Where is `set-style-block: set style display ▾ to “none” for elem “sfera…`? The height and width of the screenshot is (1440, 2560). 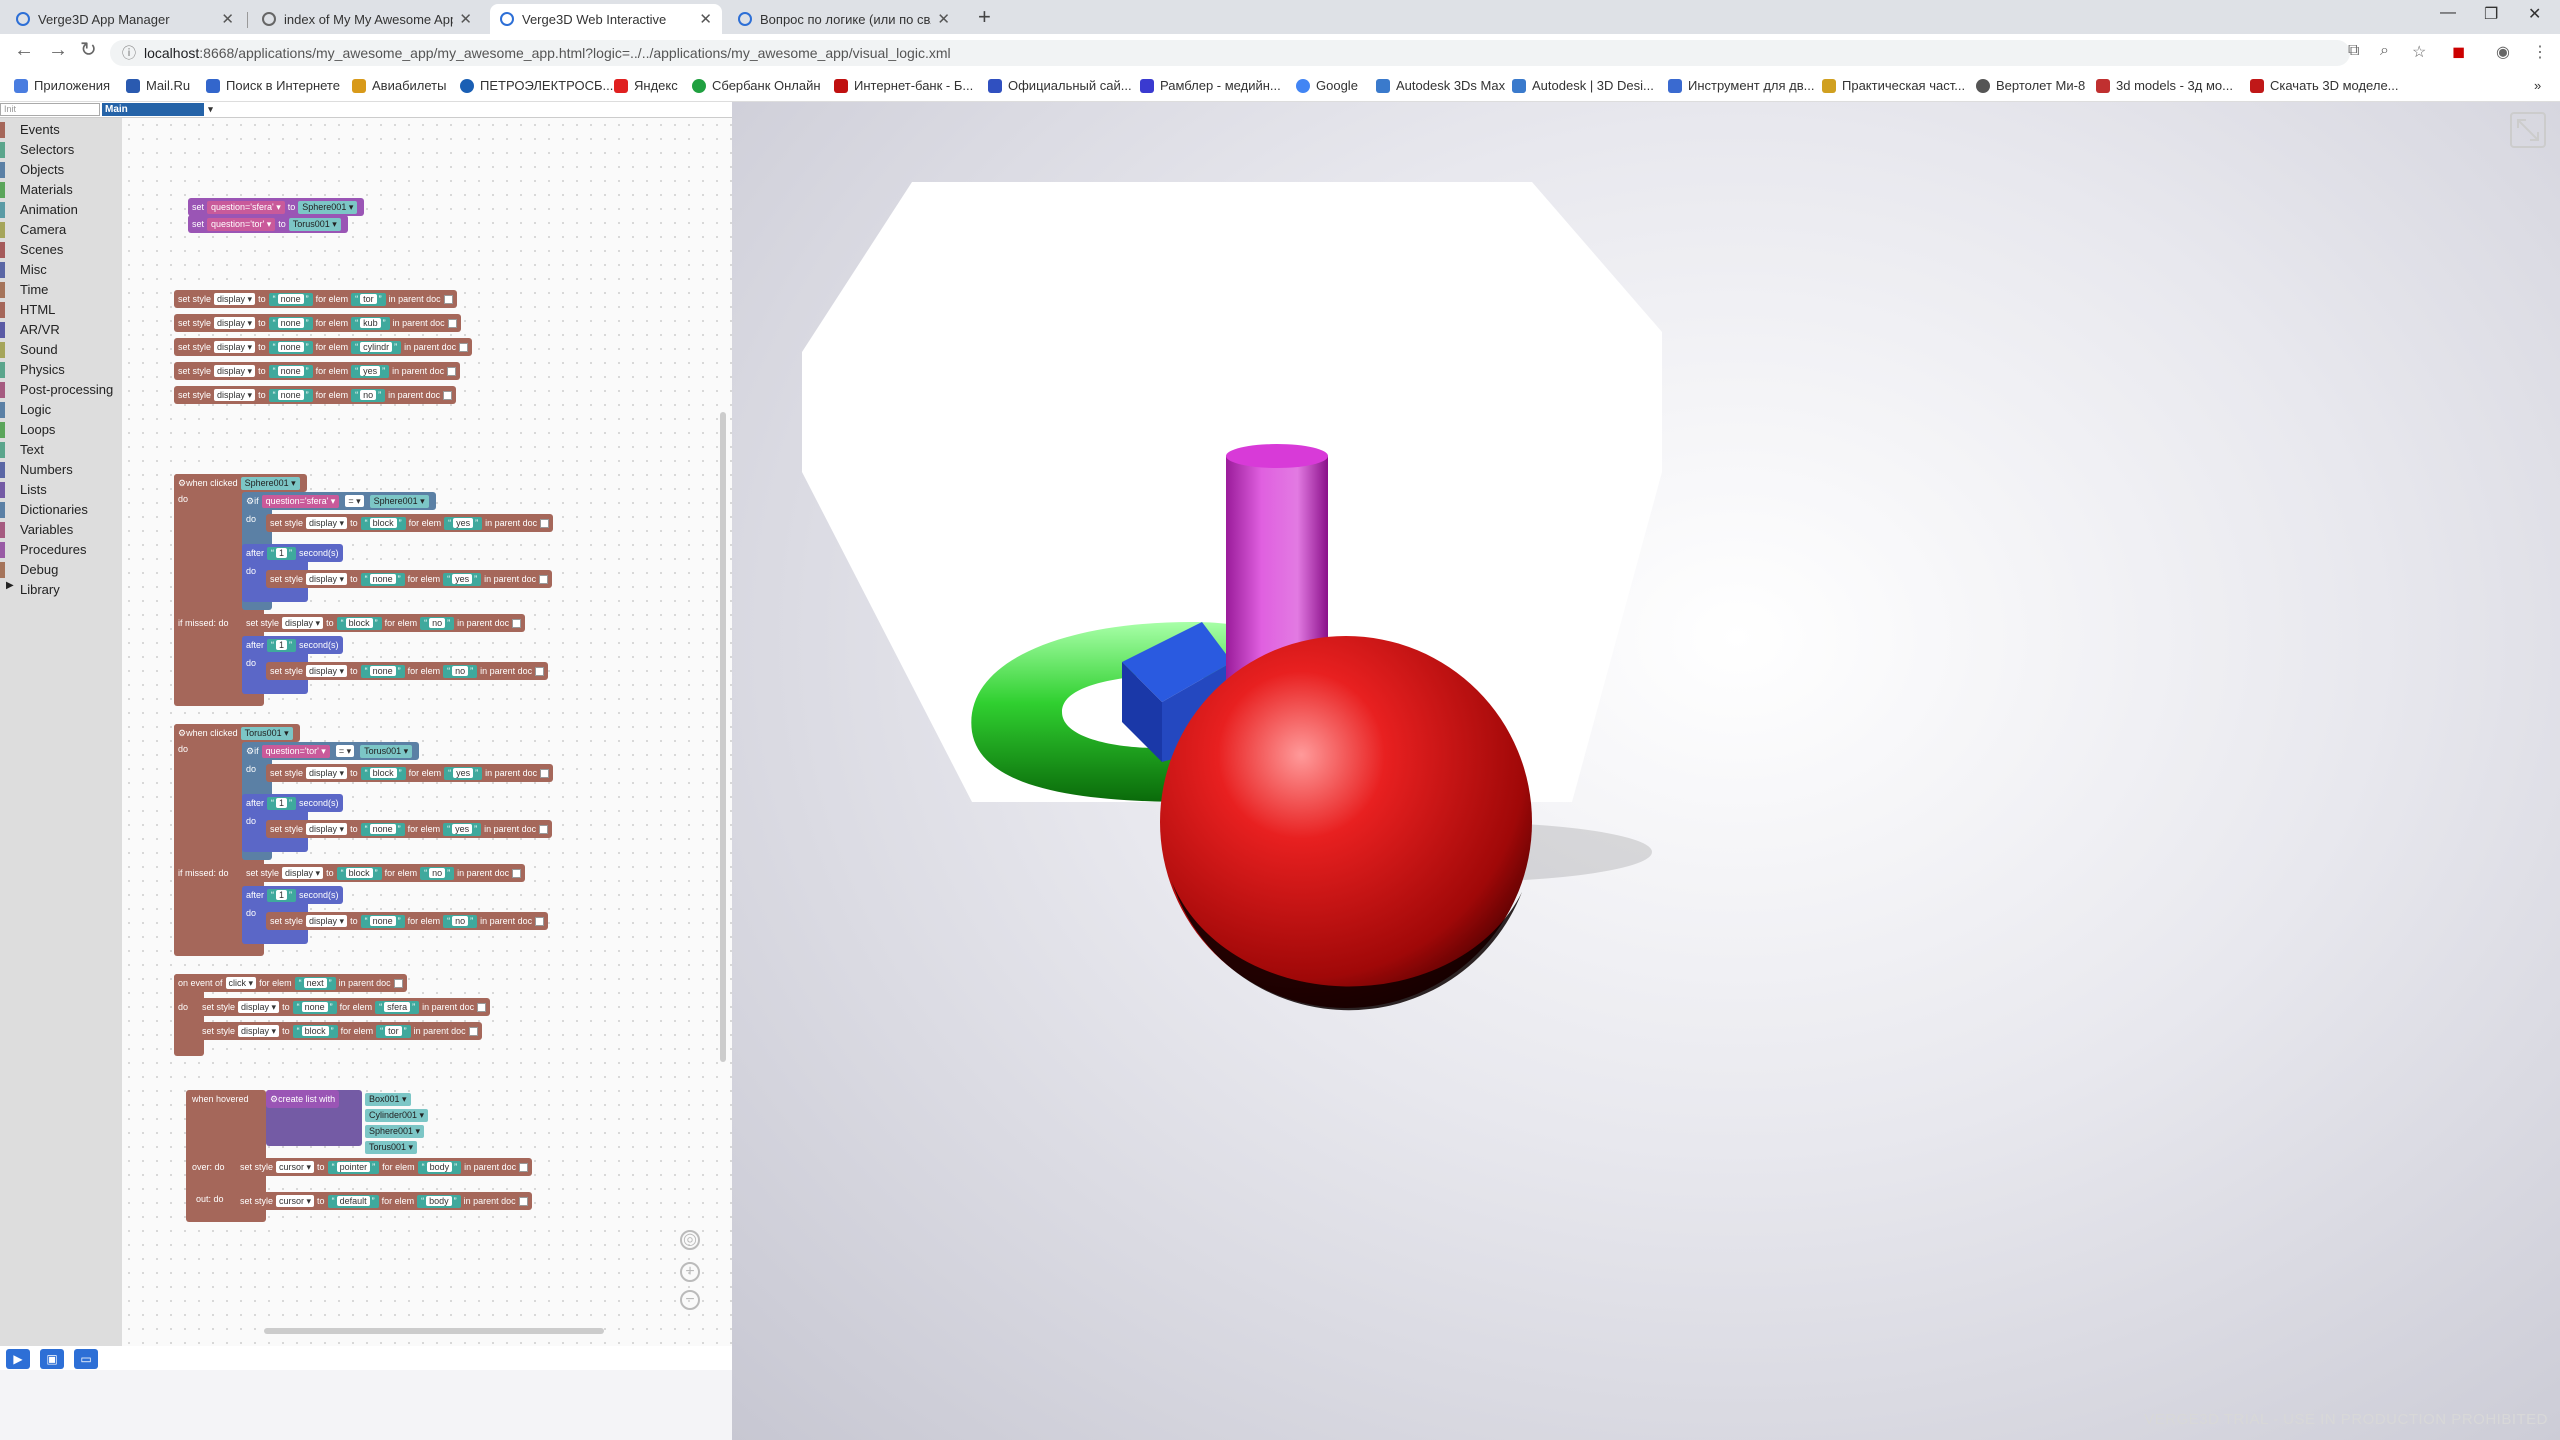 set-style-block: set style display ▾ to “none” for elem “sfera… is located at coordinates (344, 1007).